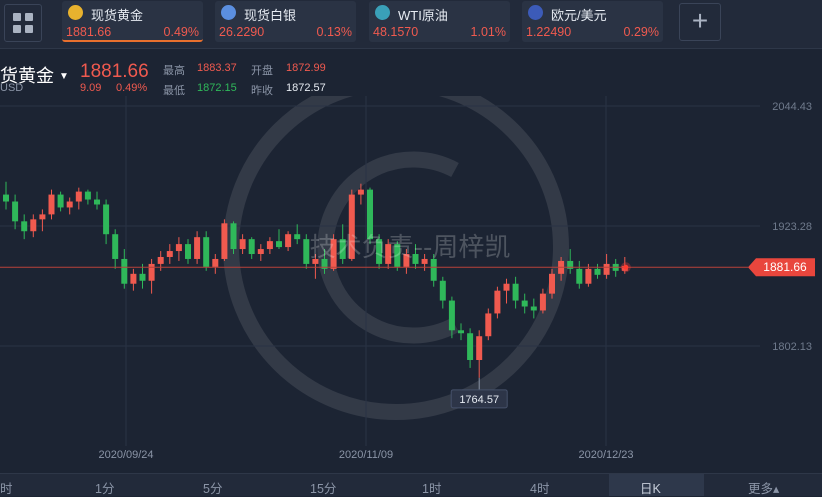 This screenshot has height=497, width=822. What do you see at coordinates (605, 455) in the screenshot?
I see `x-tick-label: 2020/12/23` at bounding box center [605, 455].